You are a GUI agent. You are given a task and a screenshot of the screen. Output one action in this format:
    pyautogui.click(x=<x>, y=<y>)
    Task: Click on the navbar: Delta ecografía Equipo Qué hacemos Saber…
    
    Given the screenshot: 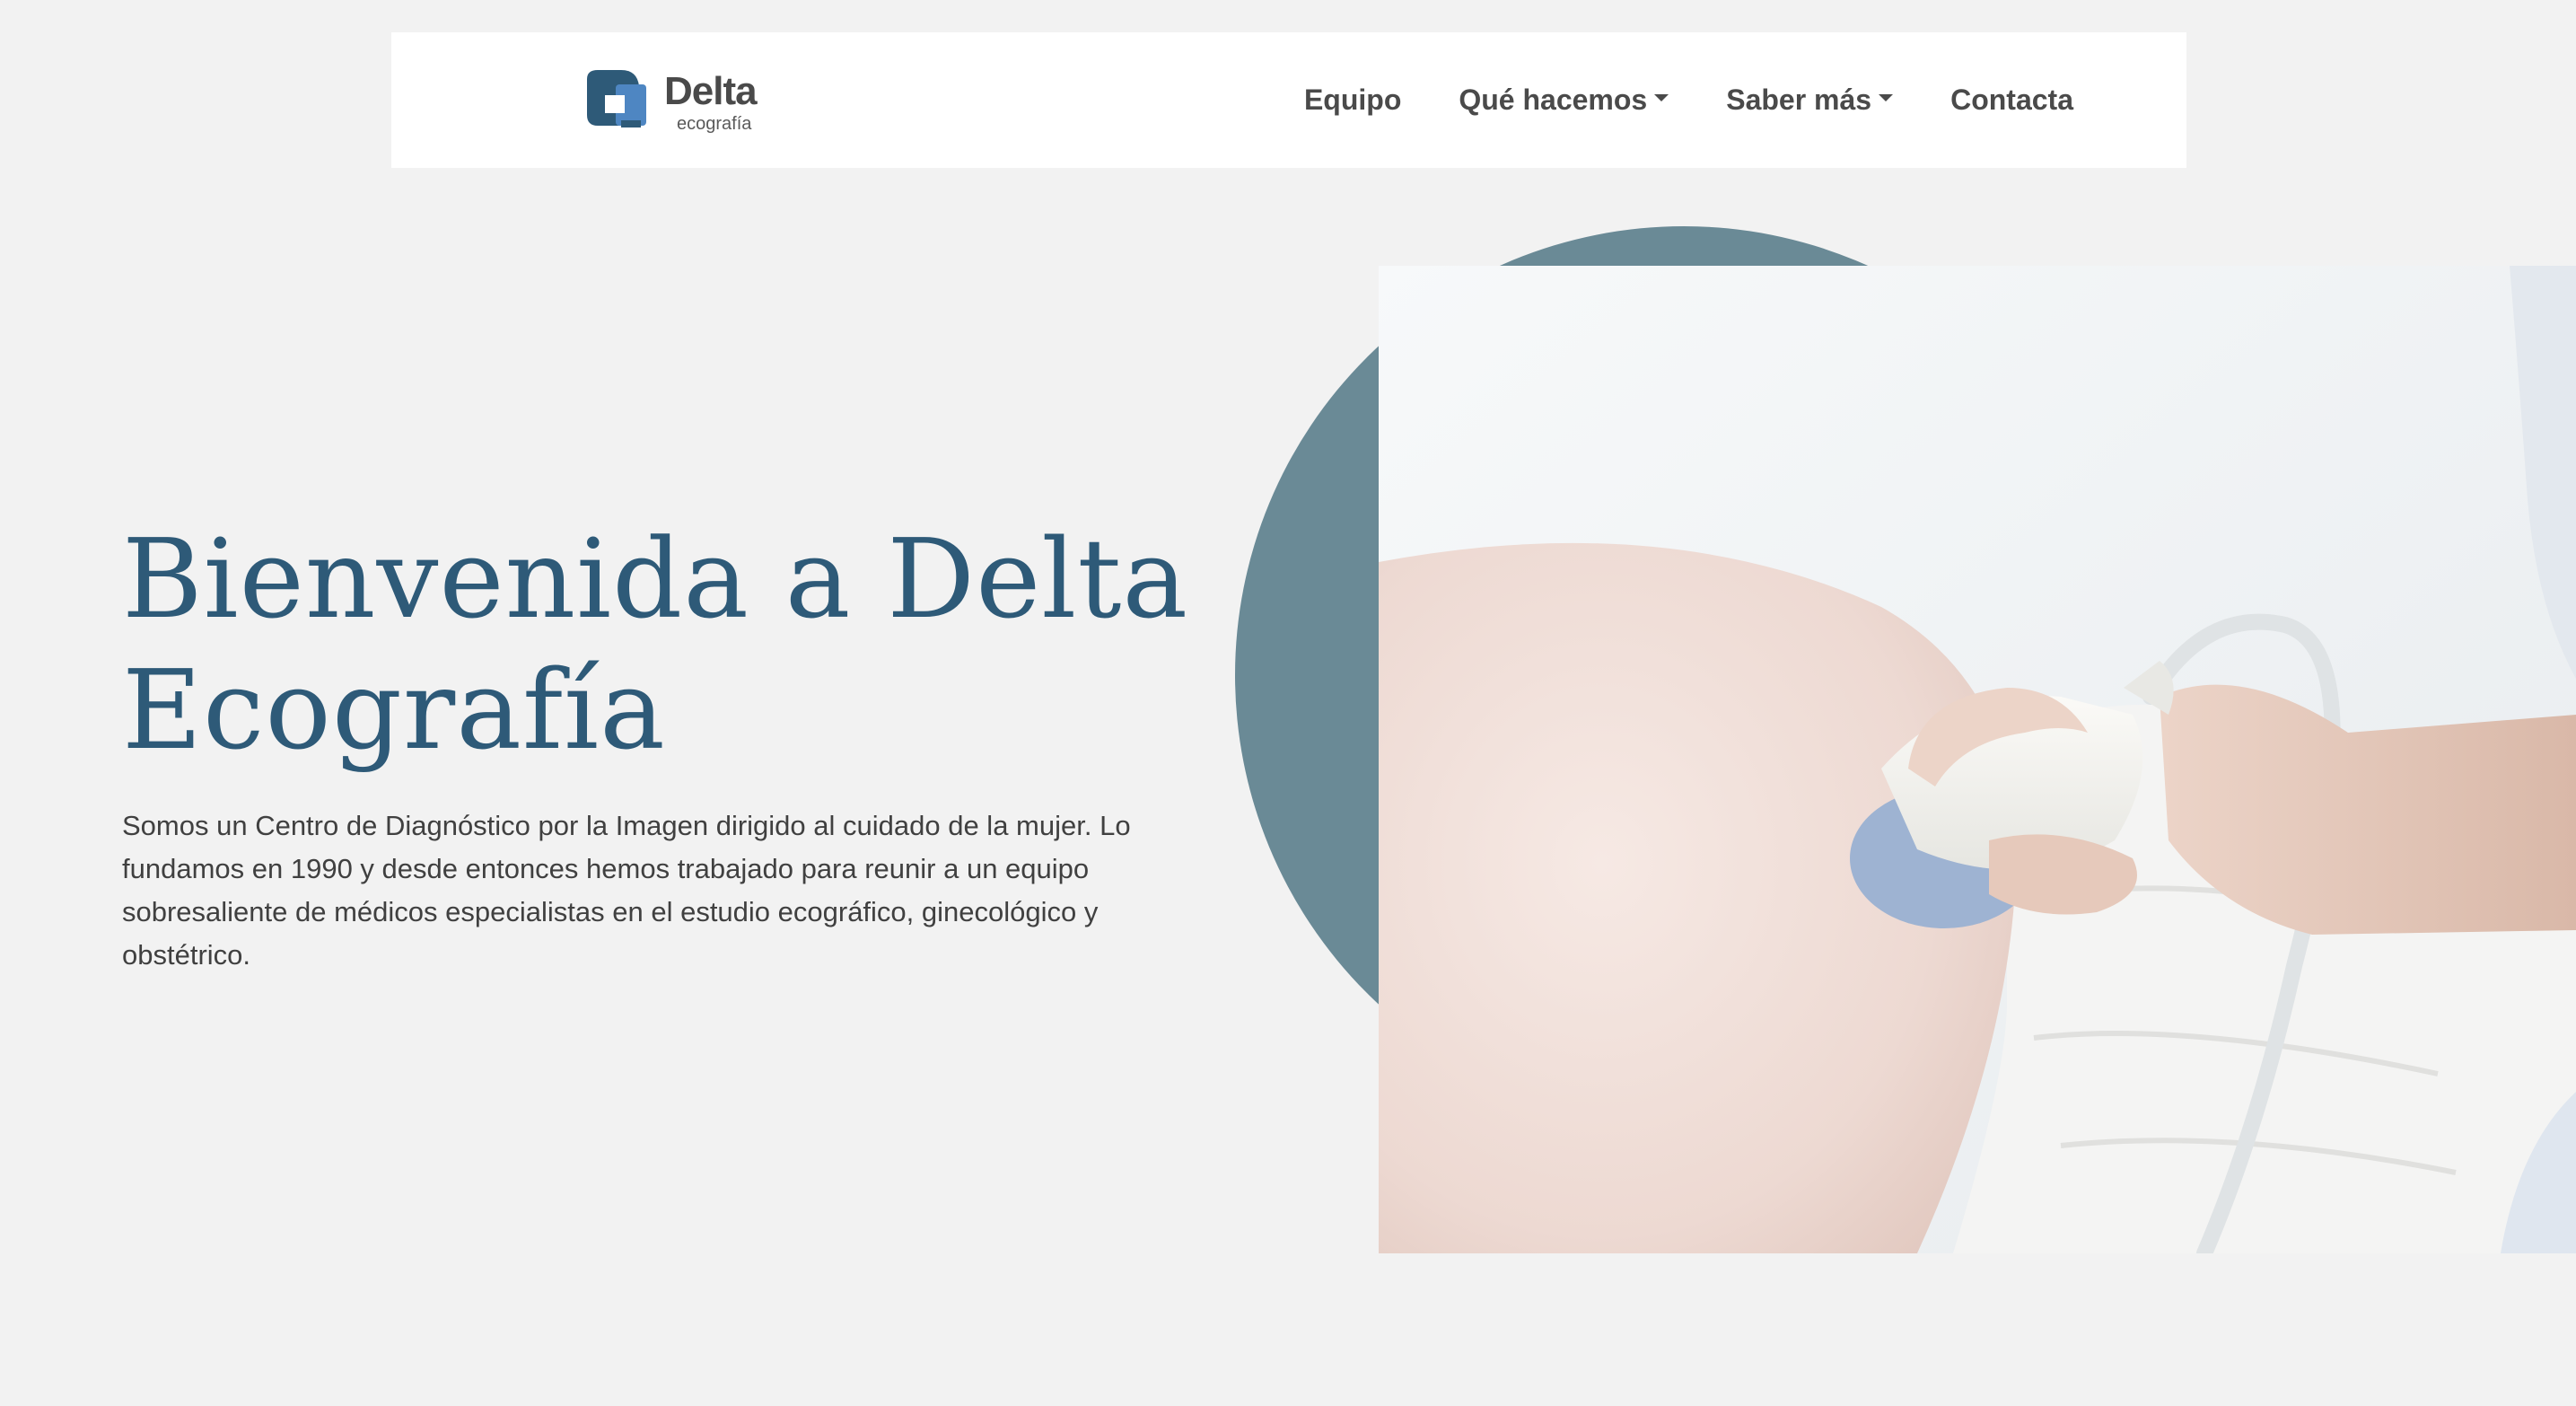 What is the action you would take?
    pyautogui.click(x=1288, y=100)
    